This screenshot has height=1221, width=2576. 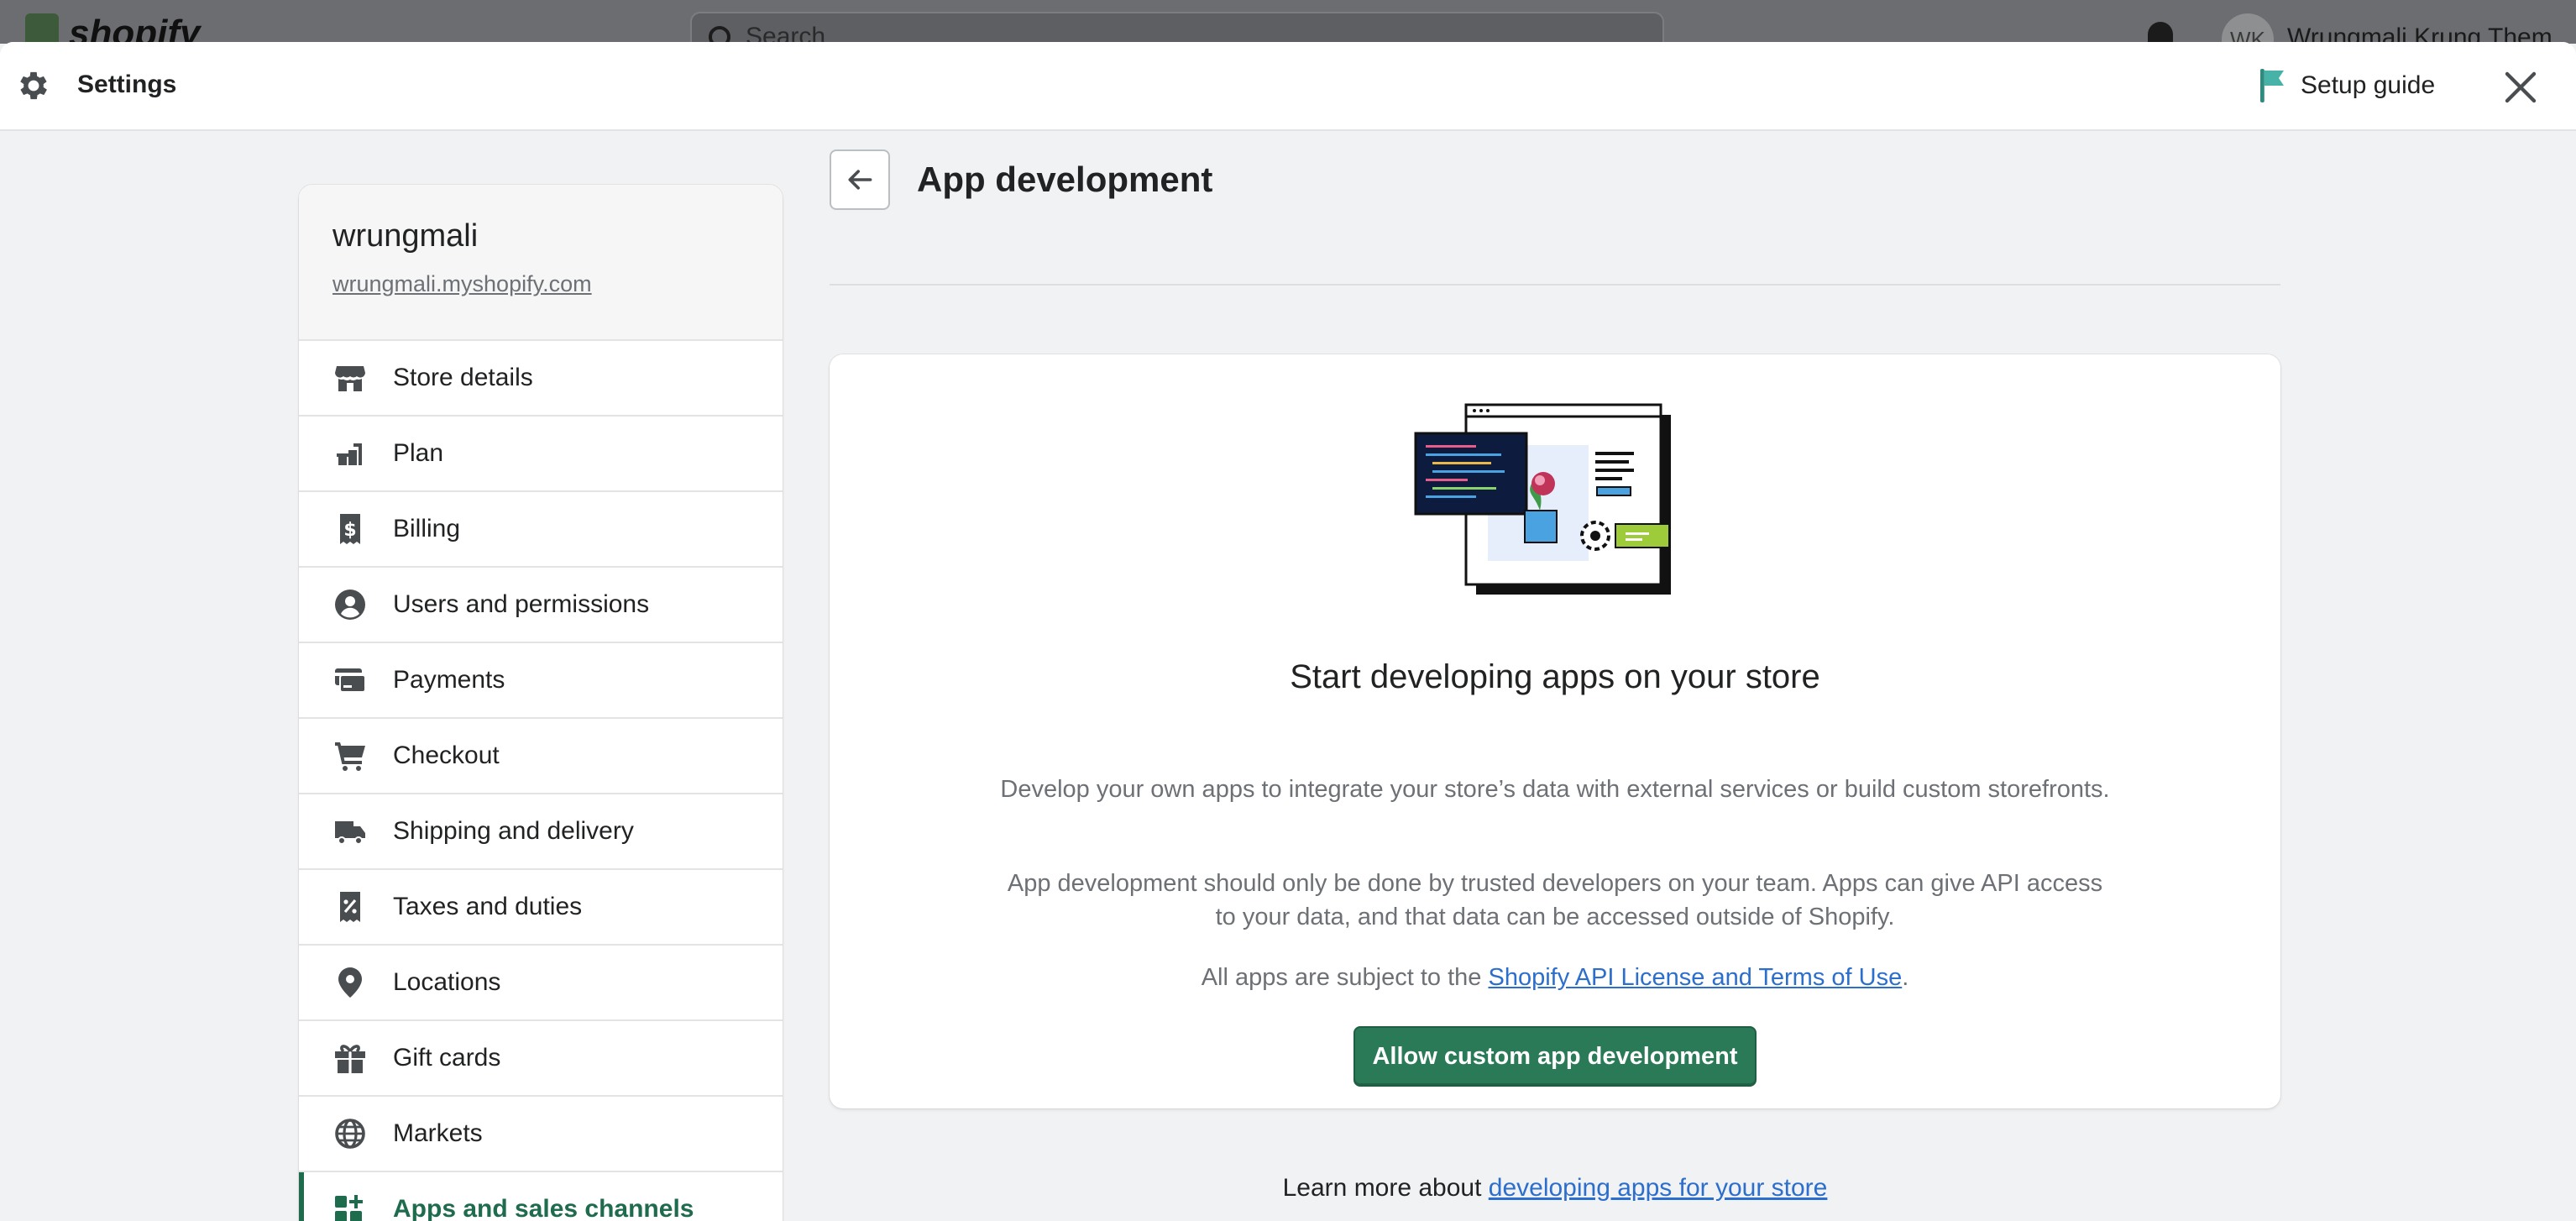 What do you see at coordinates (2369, 85) in the screenshot?
I see `setup-guide-label: Setup guide` at bounding box center [2369, 85].